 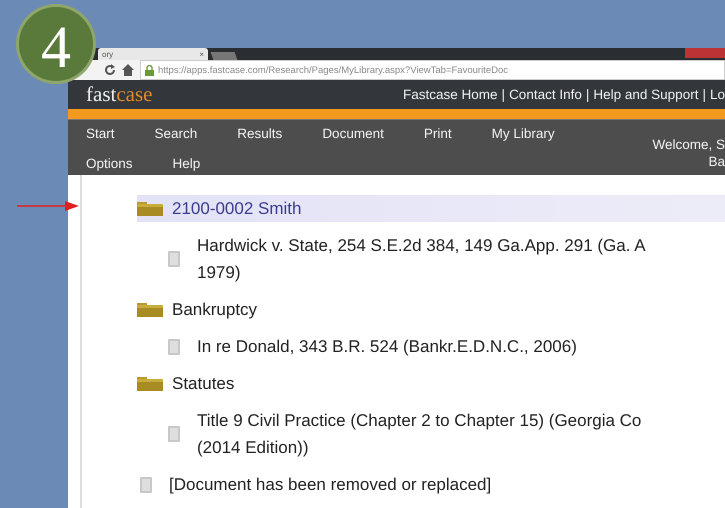 I want to click on tree-row: In re Donald, 343 B.R. 524 (Bankr.E.D.N.C., 2006), so click(x=446, y=346).